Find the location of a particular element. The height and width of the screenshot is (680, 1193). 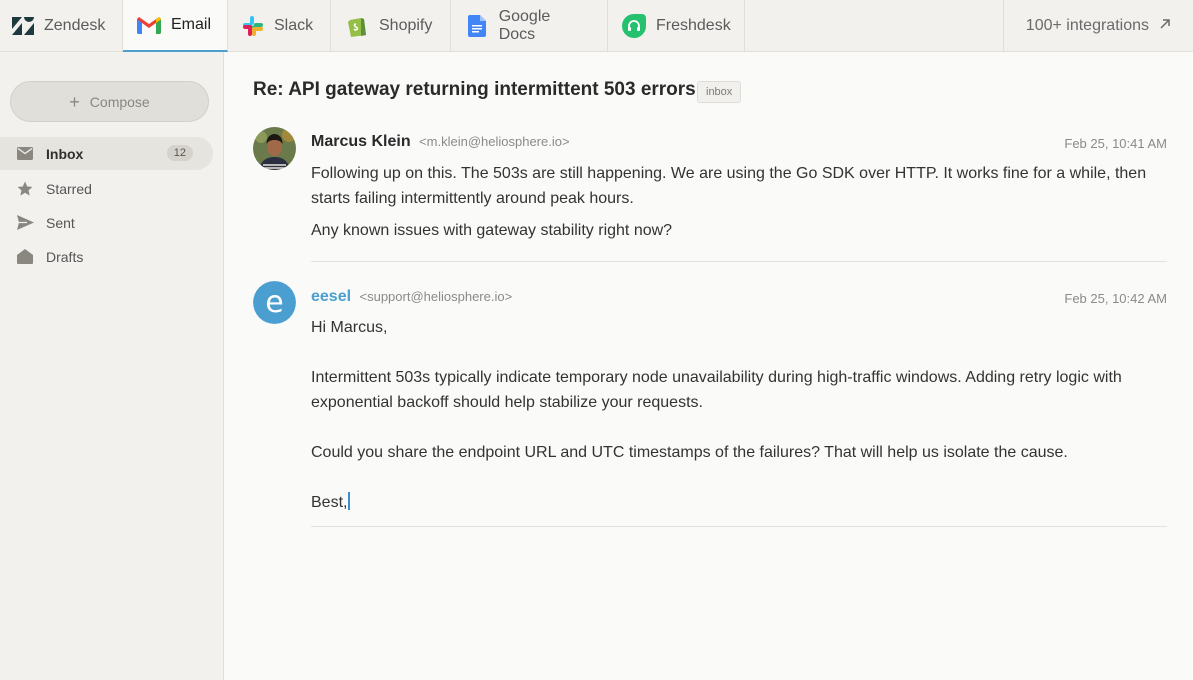

sidebar-item-sent: Sent is located at coordinates (106, 222).